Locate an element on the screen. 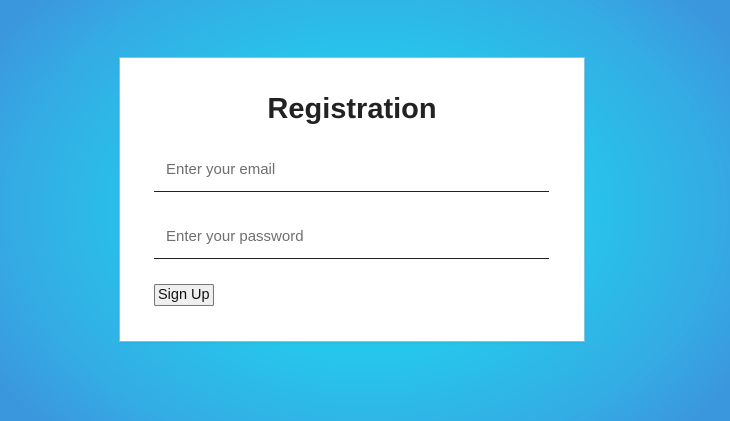 The height and width of the screenshot is (421, 730). password-input is located at coordinates (351, 237).